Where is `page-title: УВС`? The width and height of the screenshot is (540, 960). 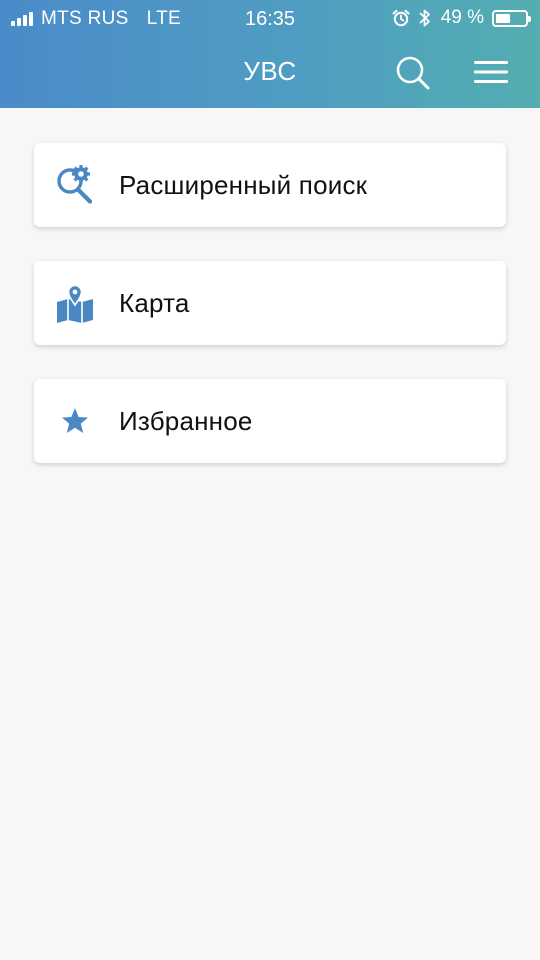
page-title: УВС is located at coordinates (270, 71).